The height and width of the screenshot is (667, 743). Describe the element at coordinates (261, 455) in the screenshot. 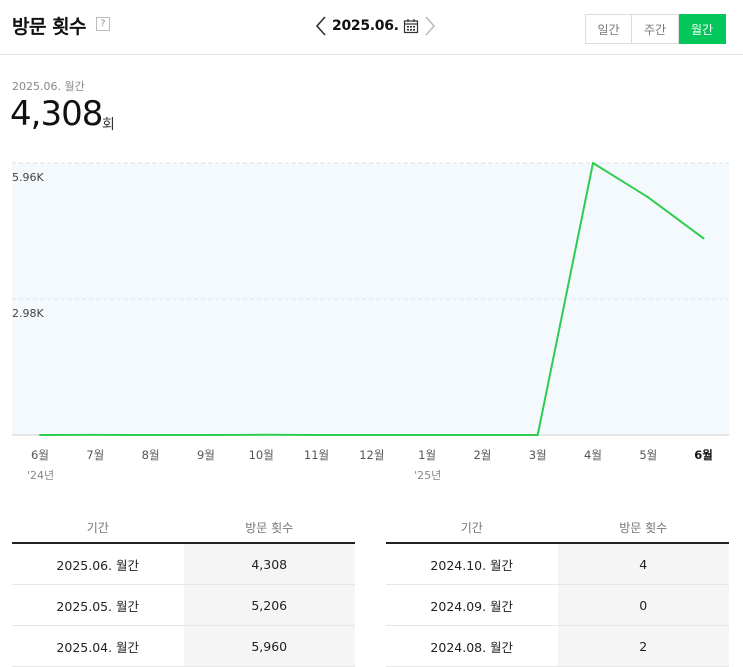

I see `x-tick-label: 10월` at that location.